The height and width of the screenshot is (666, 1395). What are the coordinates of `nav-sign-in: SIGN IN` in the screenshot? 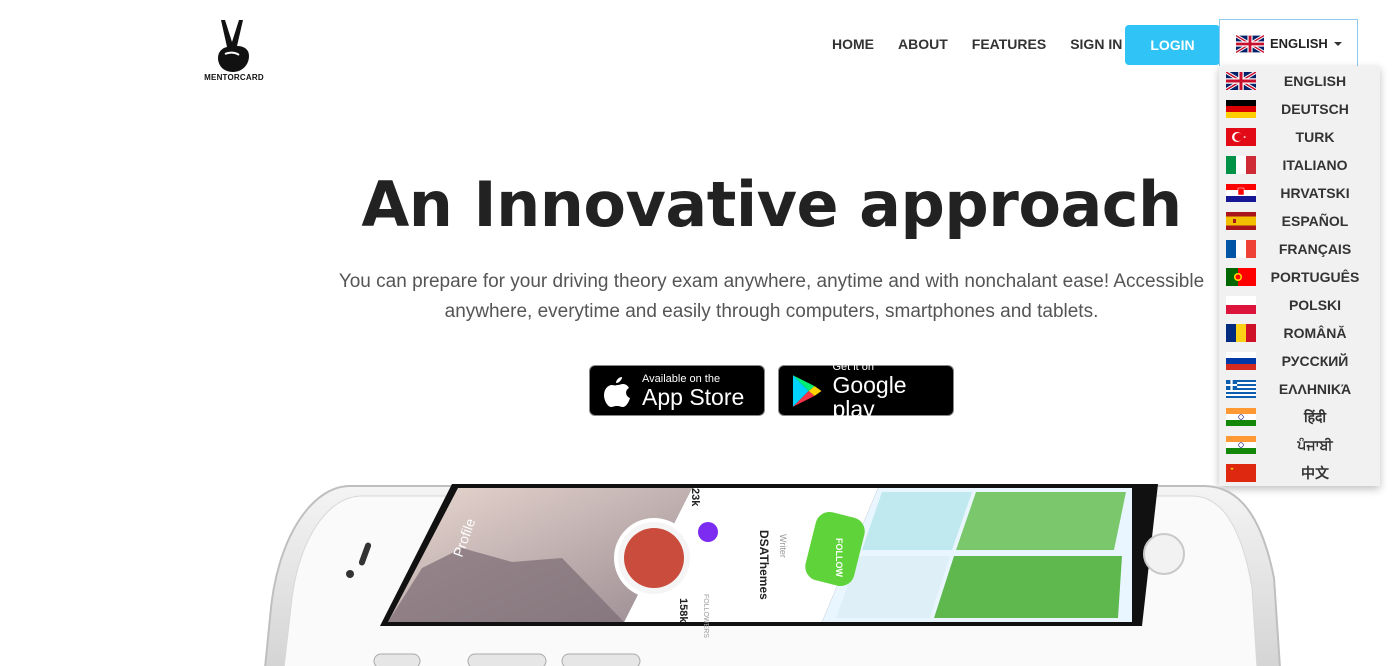 It's located at (1096, 44).